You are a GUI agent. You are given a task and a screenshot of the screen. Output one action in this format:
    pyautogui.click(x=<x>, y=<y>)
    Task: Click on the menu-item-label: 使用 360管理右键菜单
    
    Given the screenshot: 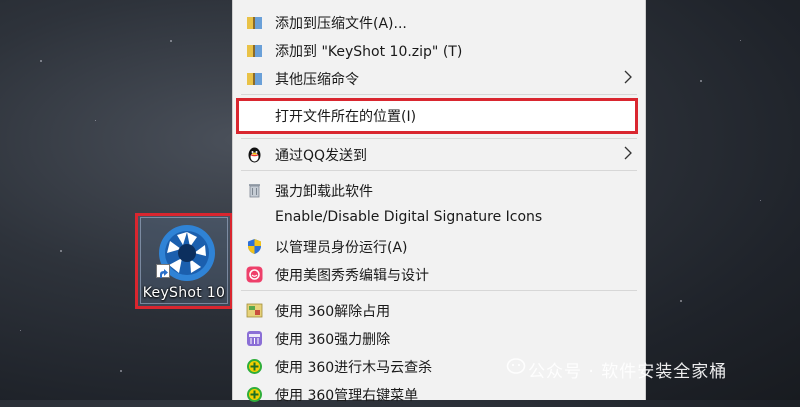 What is the action you would take?
    pyautogui.click(x=347, y=396)
    